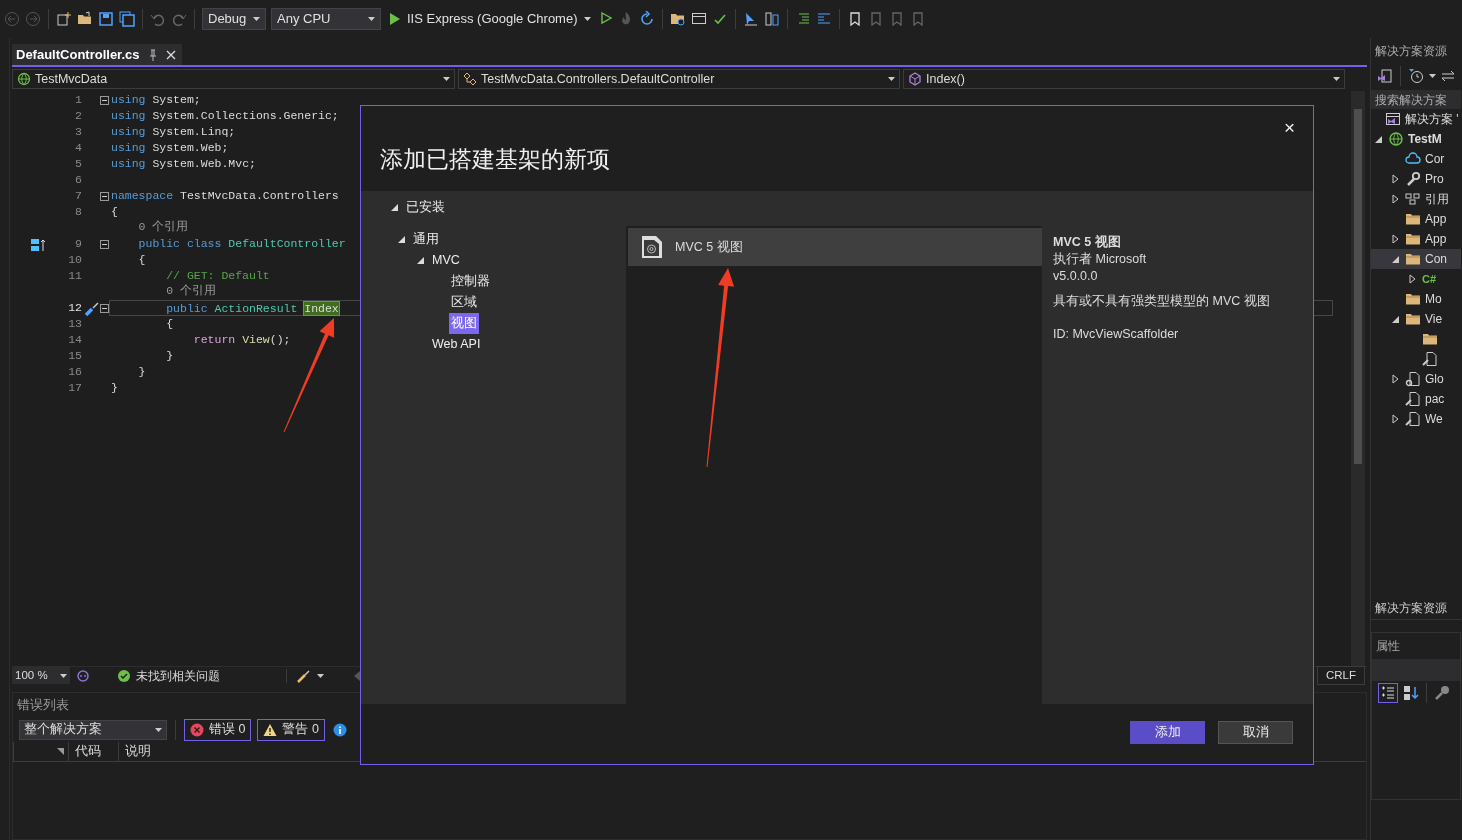  I want to click on member-dropdown: Index(), so click(1124, 79).